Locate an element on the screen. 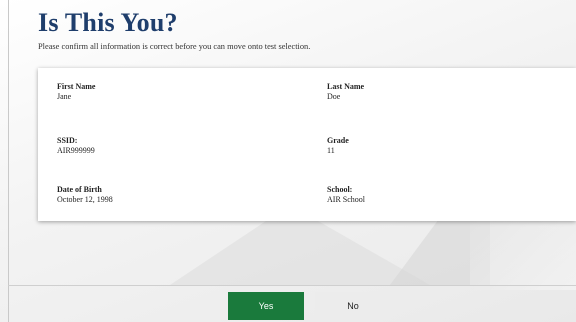 This screenshot has width=576, height=322. first-name-field: First Name Jane is located at coordinates (76, 91).